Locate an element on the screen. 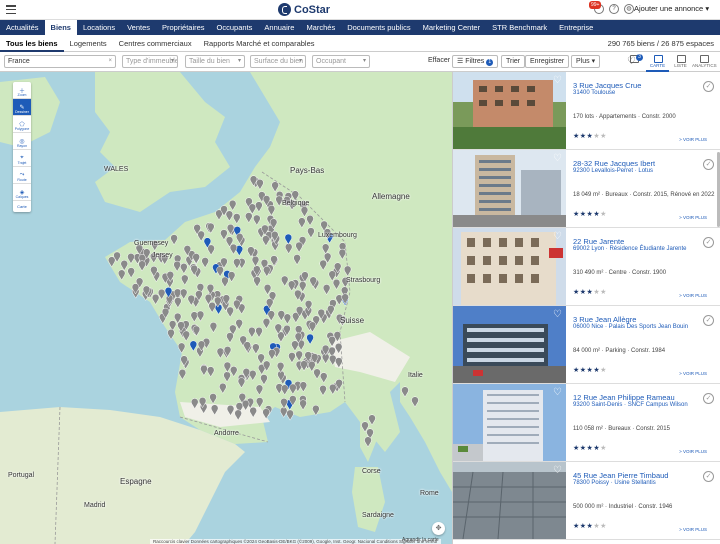  listing-address: 3 Rue Jacques Crue is located at coordinates (607, 85).